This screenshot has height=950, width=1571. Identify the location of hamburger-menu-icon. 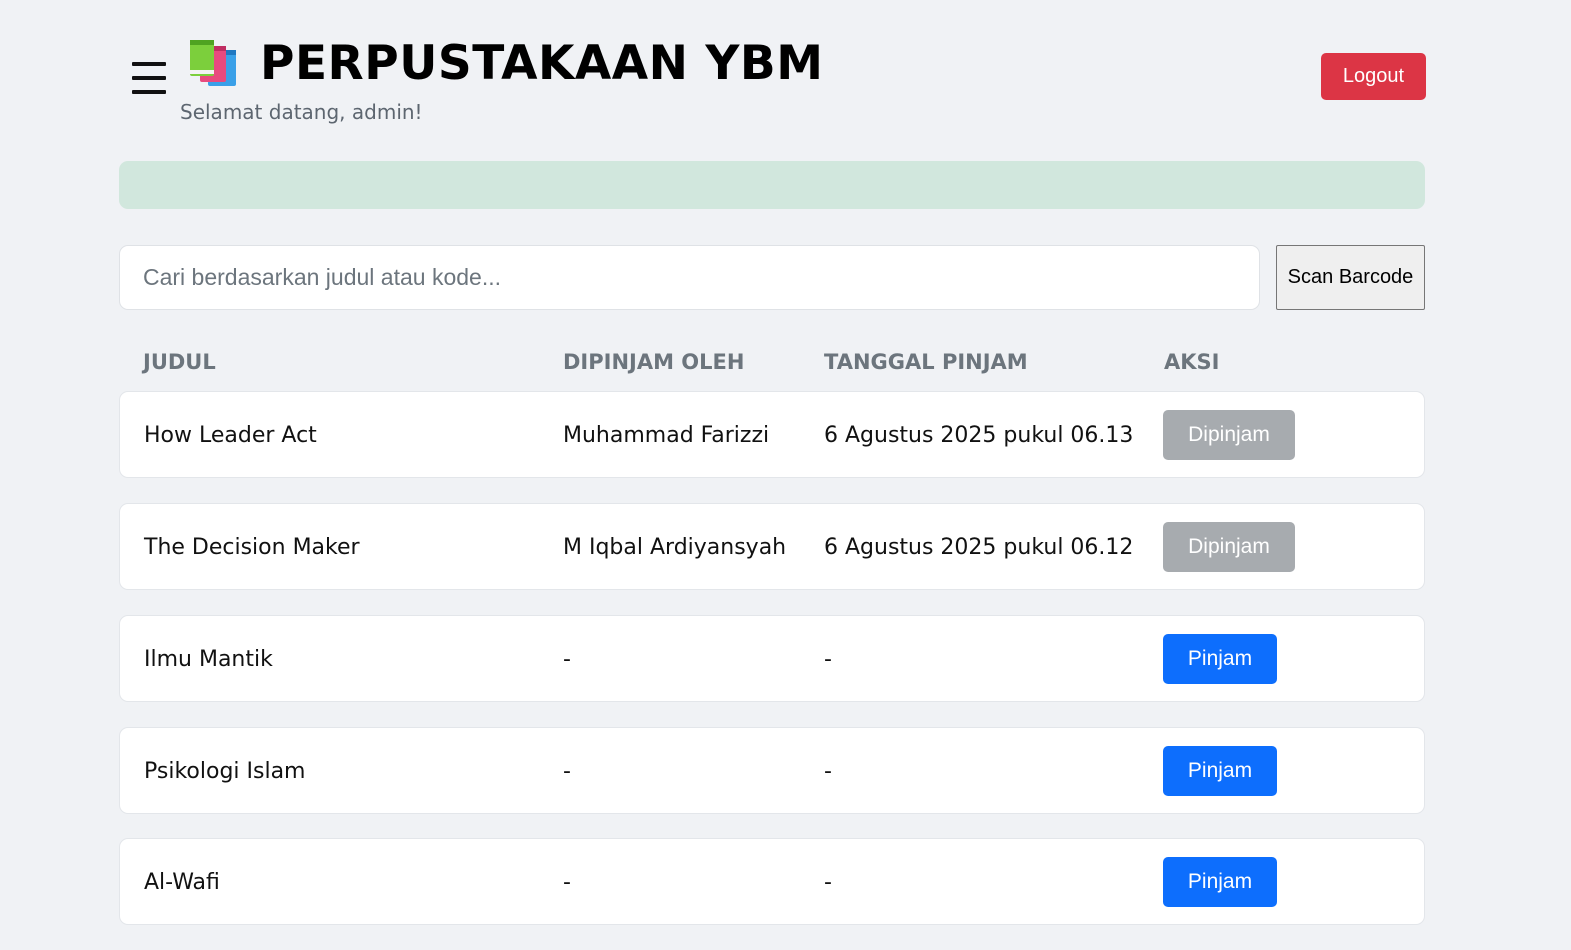
(148, 78).